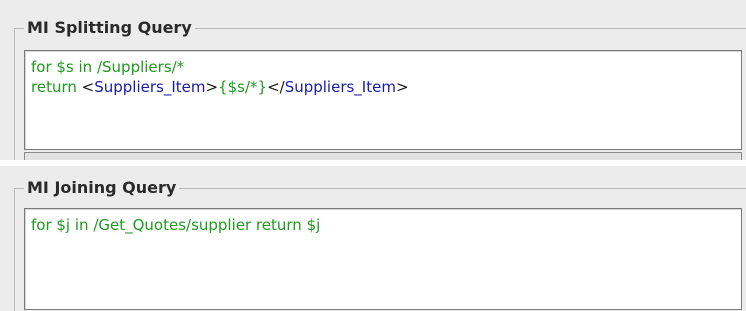 Image resolution: width=746 pixels, height=311 pixels. Describe the element at coordinates (383, 225) in the screenshot. I see `code-line: for $j in /Get_Quotes/supplier return $j` at that location.